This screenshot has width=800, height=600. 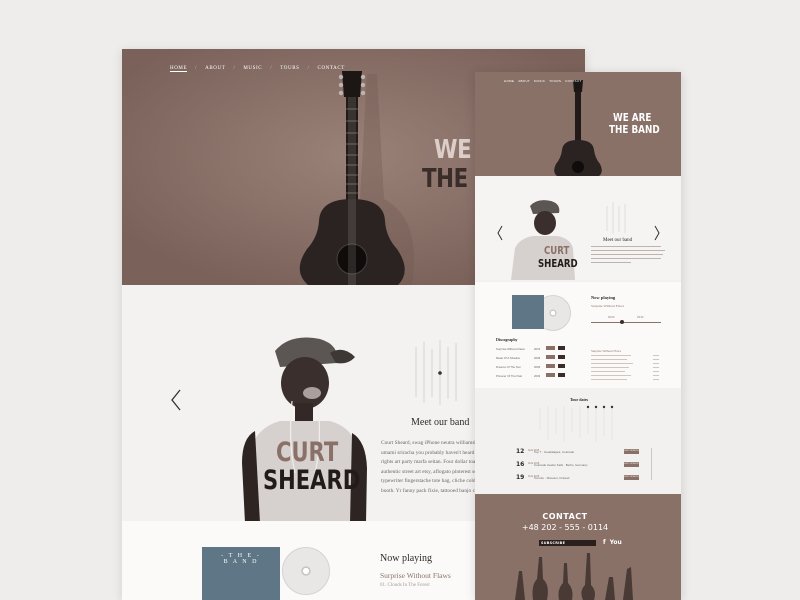 I want to click on social-links: f You, so click(x=612, y=542).